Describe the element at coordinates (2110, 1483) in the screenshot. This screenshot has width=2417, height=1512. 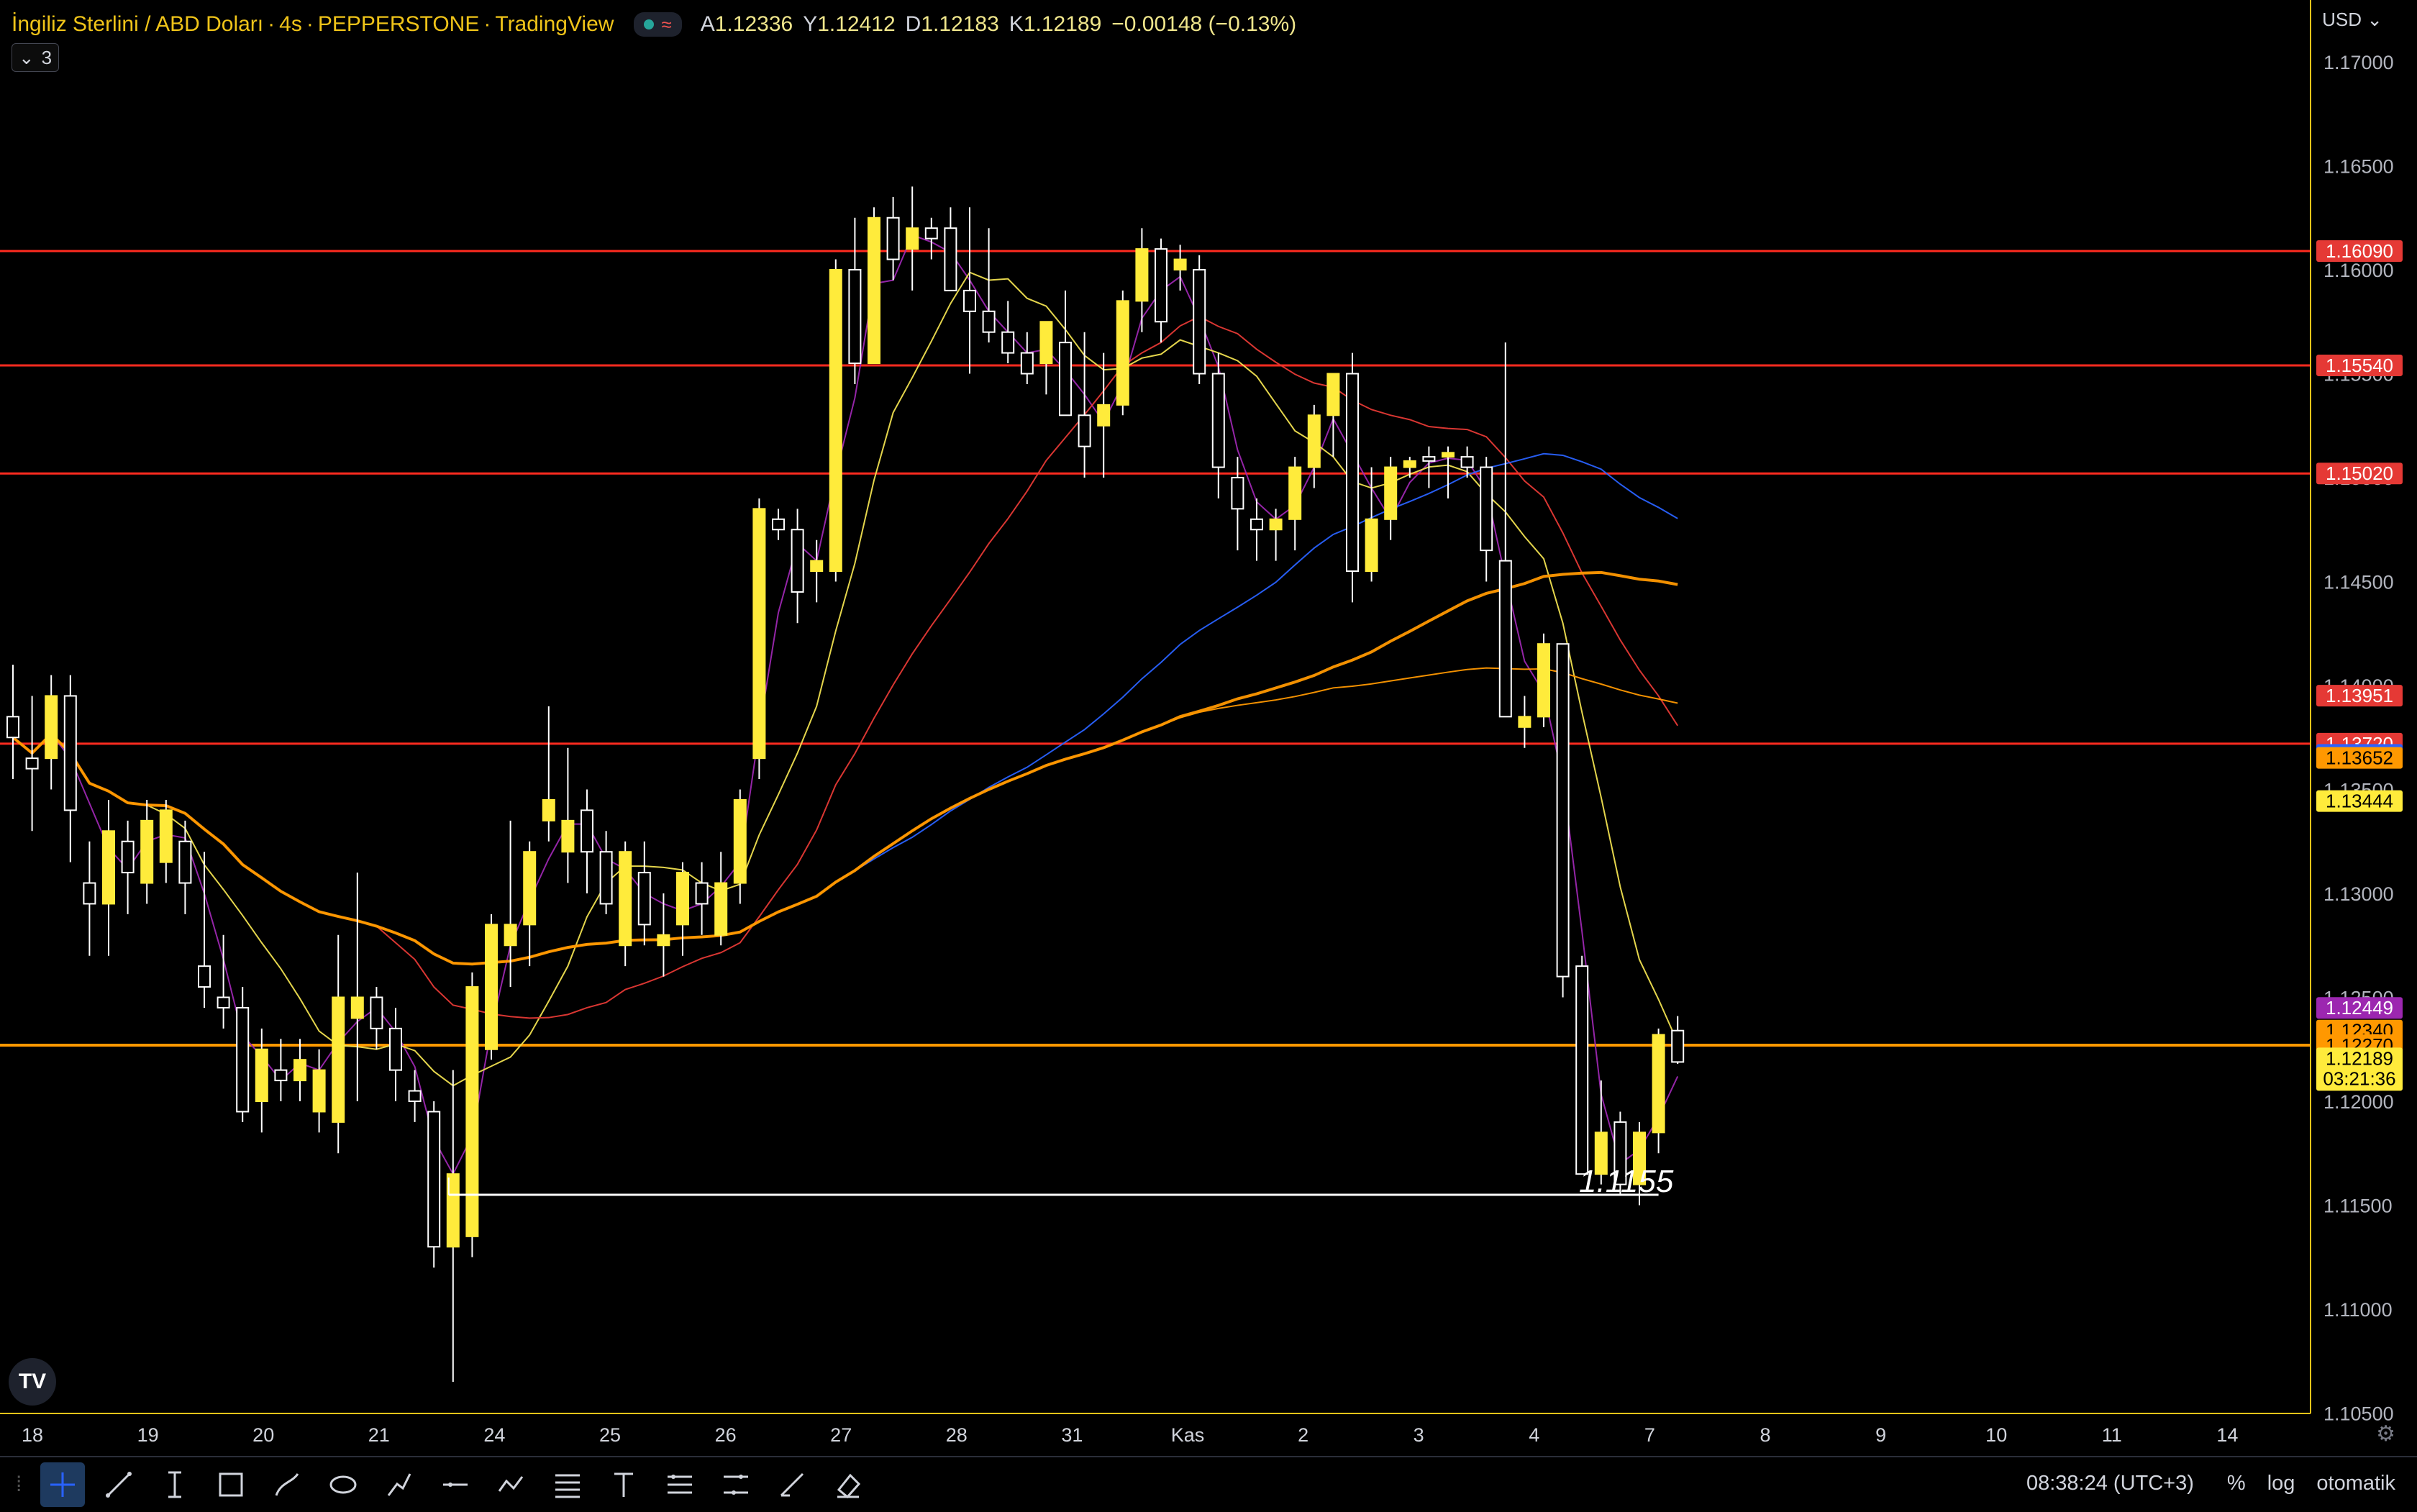
I see `clock: 08:38:24 (UTC+3)` at that location.